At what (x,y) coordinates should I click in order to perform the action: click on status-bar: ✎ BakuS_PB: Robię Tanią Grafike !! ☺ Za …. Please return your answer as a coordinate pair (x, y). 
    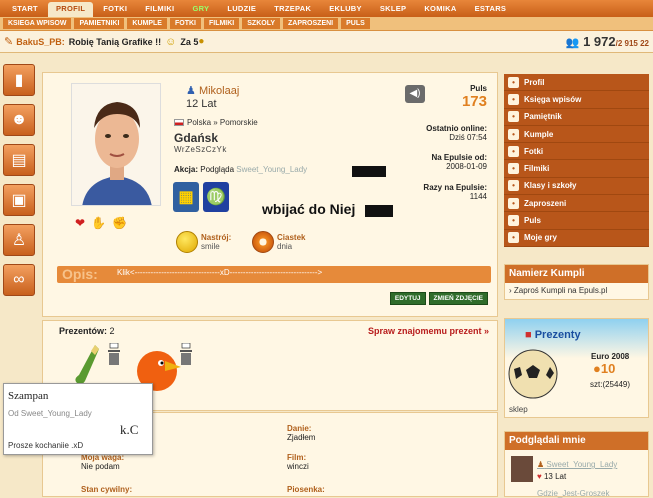
    Looking at the image, I should click on (326, 42).